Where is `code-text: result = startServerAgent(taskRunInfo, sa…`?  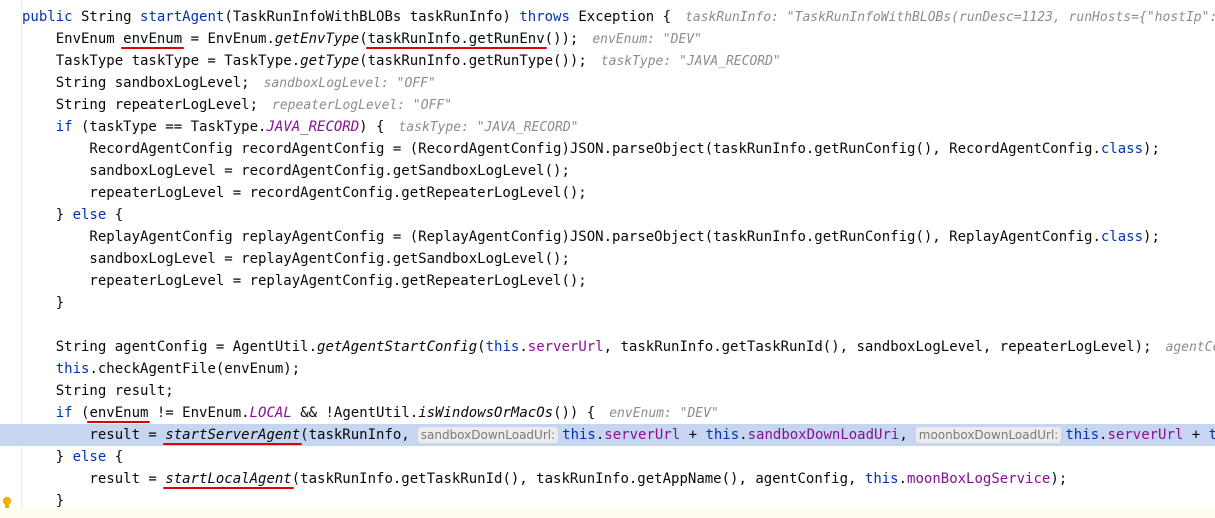 code-text: result = startServerAgent(taskRunInfo, sa… is located at coordinates (618, 435).